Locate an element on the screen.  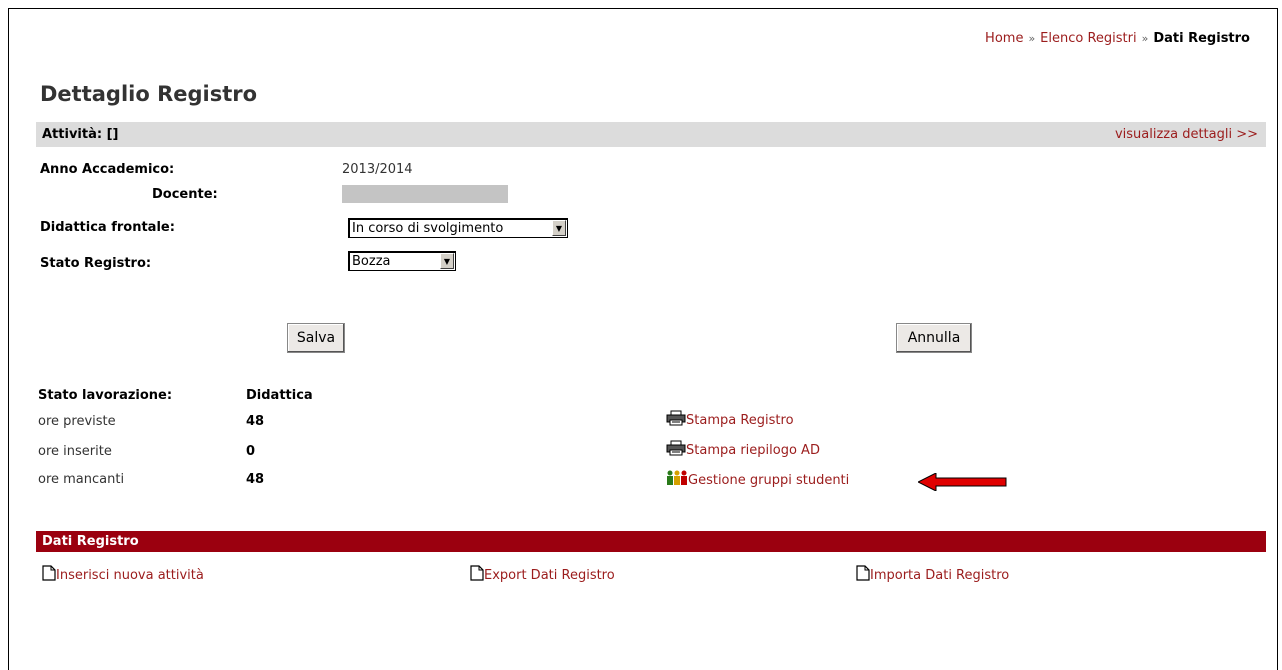
breadcrumb: Home » Elenco Registri » Dati Registro is located at coordinates (1117, 38).